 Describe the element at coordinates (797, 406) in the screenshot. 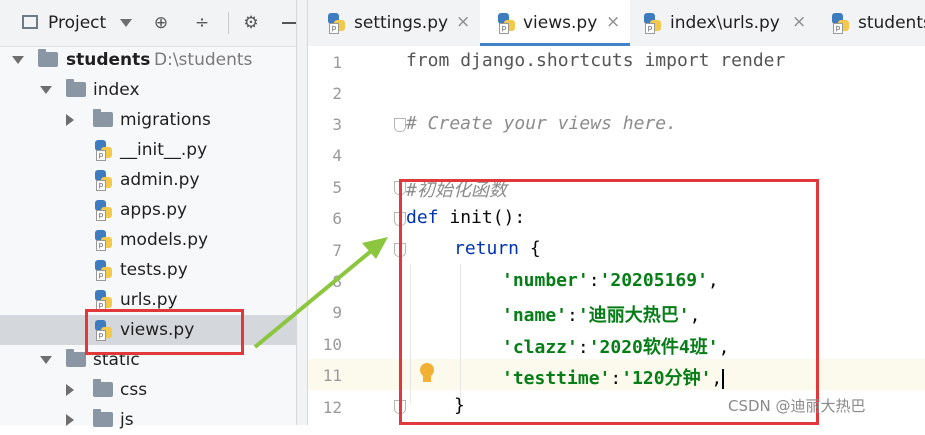

I see `watermark: CSDN @迪丽大热巴` at that location.